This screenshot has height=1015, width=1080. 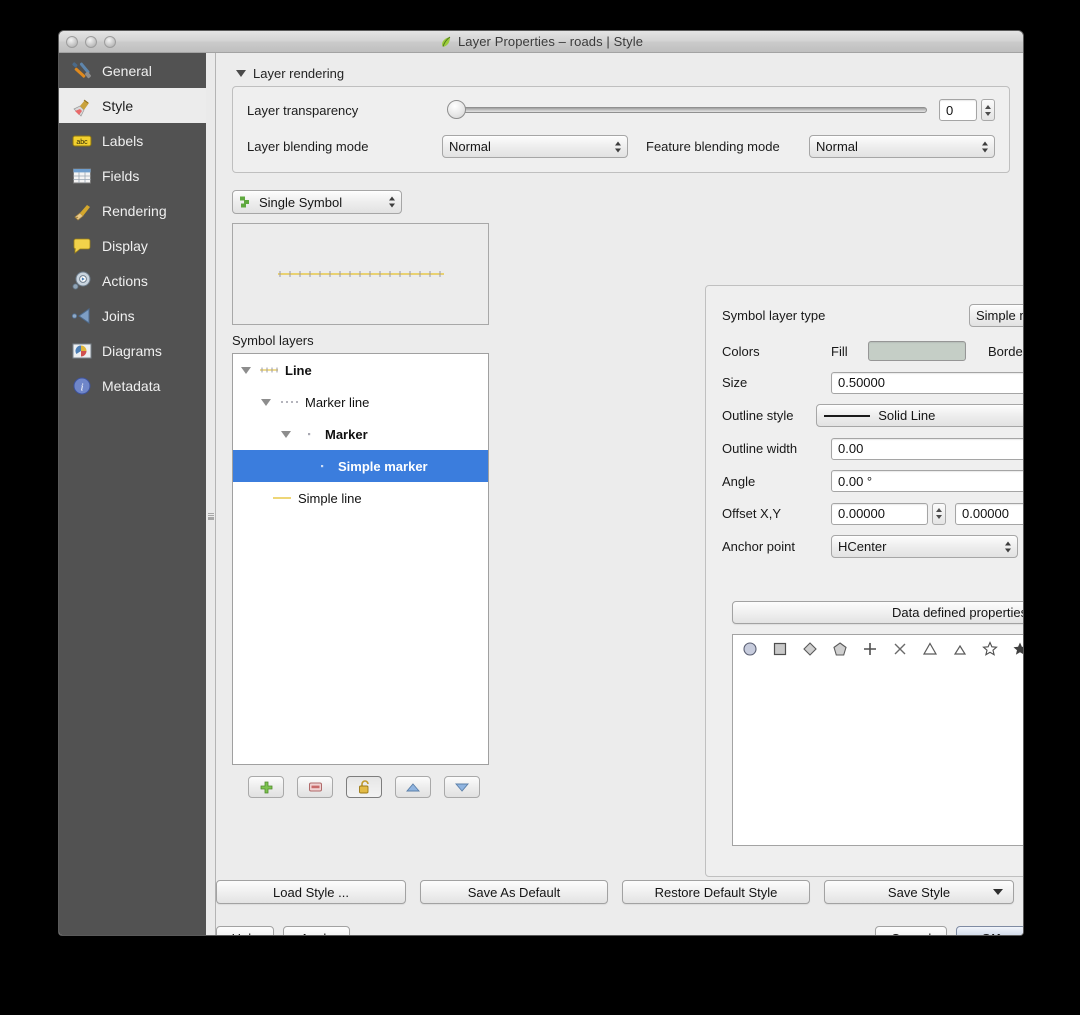 I want to click on cancel-button: Cancel, so click(x=911, y=930).